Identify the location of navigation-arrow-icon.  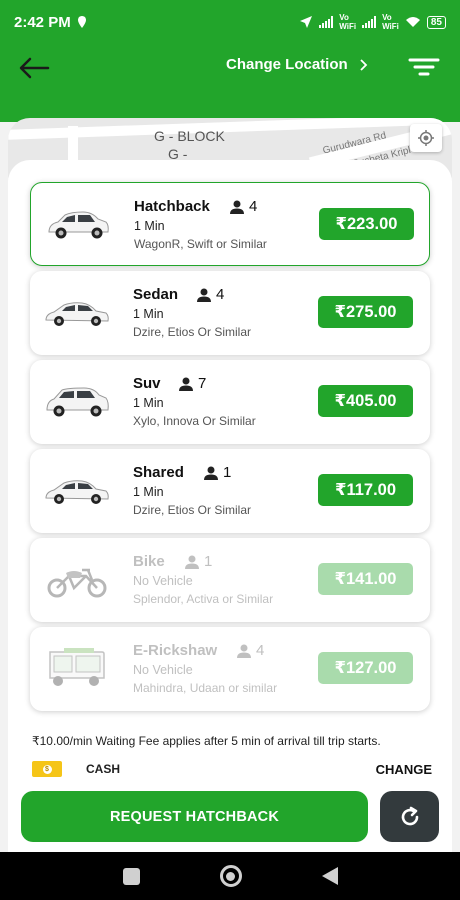
(306, 22).